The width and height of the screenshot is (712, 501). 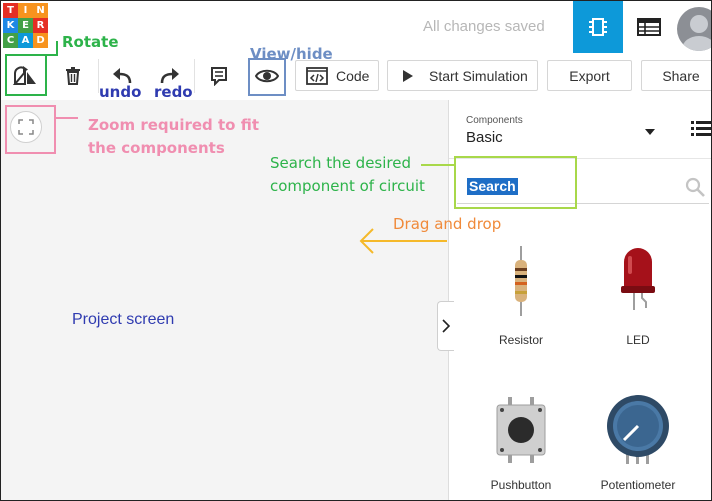 What do you see at coordinates (695, 187) in the screenshot?
I see `search-icon` at bounding box center [695, 187].